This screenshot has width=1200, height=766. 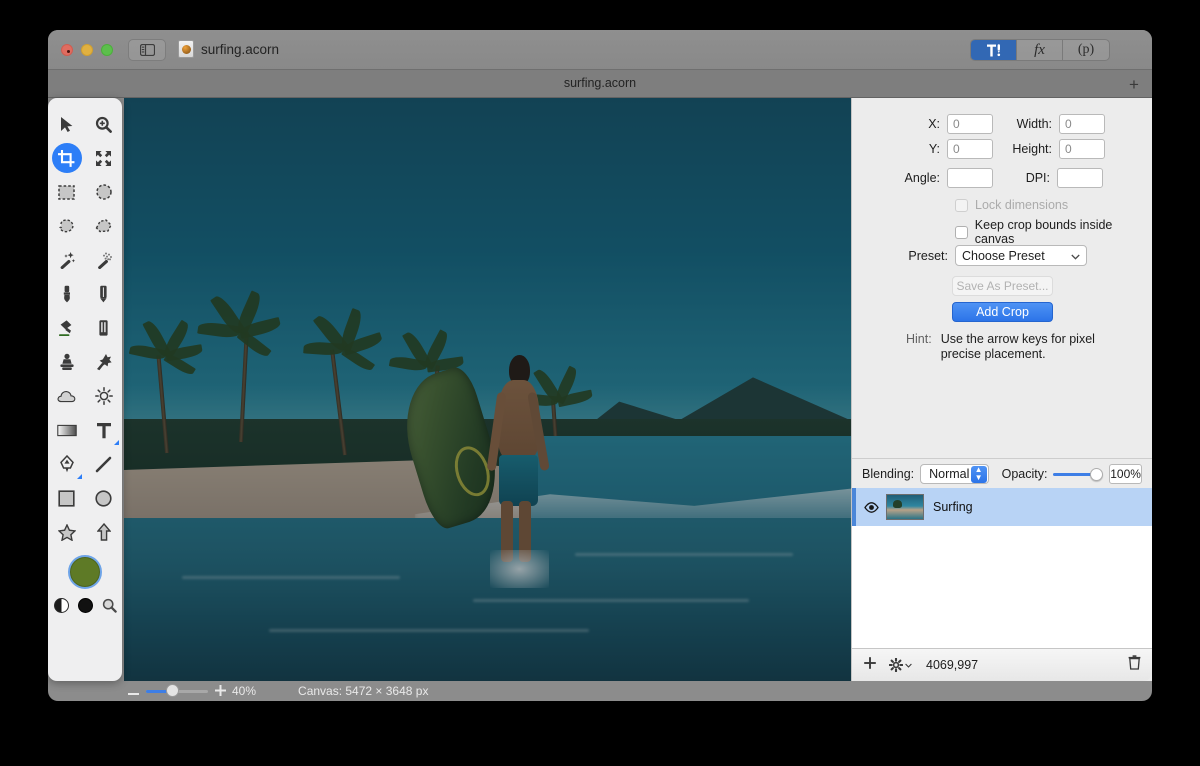 What do you see at coordinates (970, 178) in the screenshot?
I see `crop-angle-input` at bounding box center [970, 178].